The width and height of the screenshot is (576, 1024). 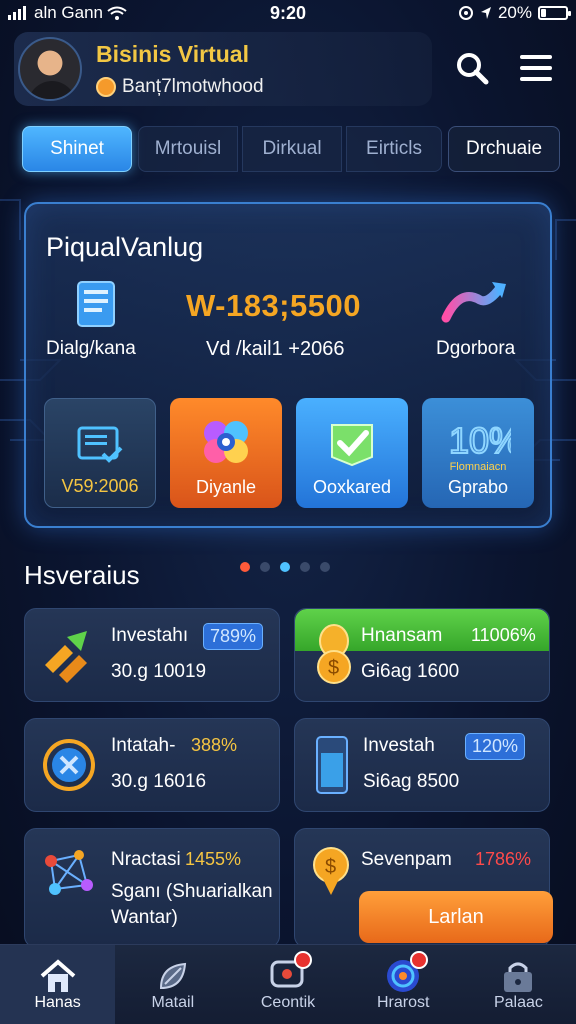 I want to click on battery-percent: 20%, so click(x=514, y=12).